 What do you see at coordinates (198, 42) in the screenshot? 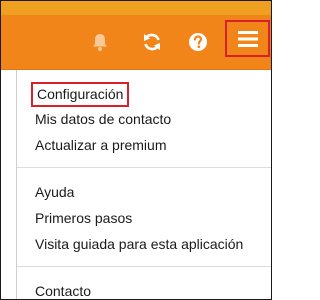
I see `help-icon` at bounding box center [198, 42].